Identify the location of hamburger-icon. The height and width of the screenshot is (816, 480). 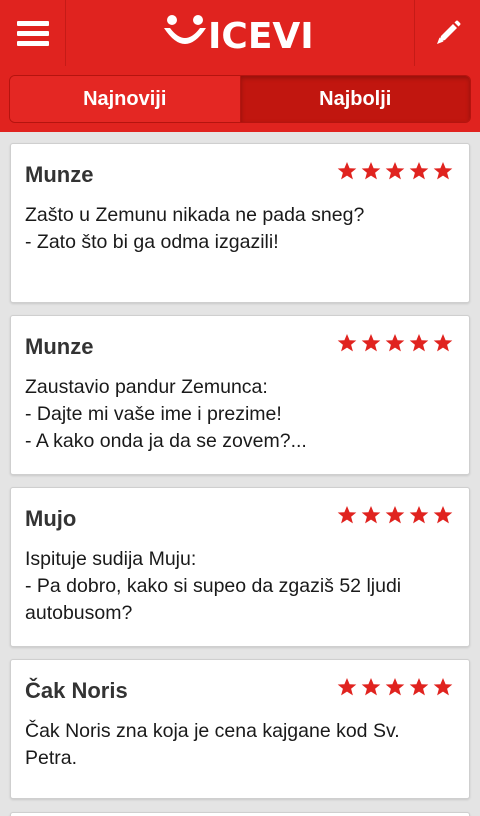
(32, 33).